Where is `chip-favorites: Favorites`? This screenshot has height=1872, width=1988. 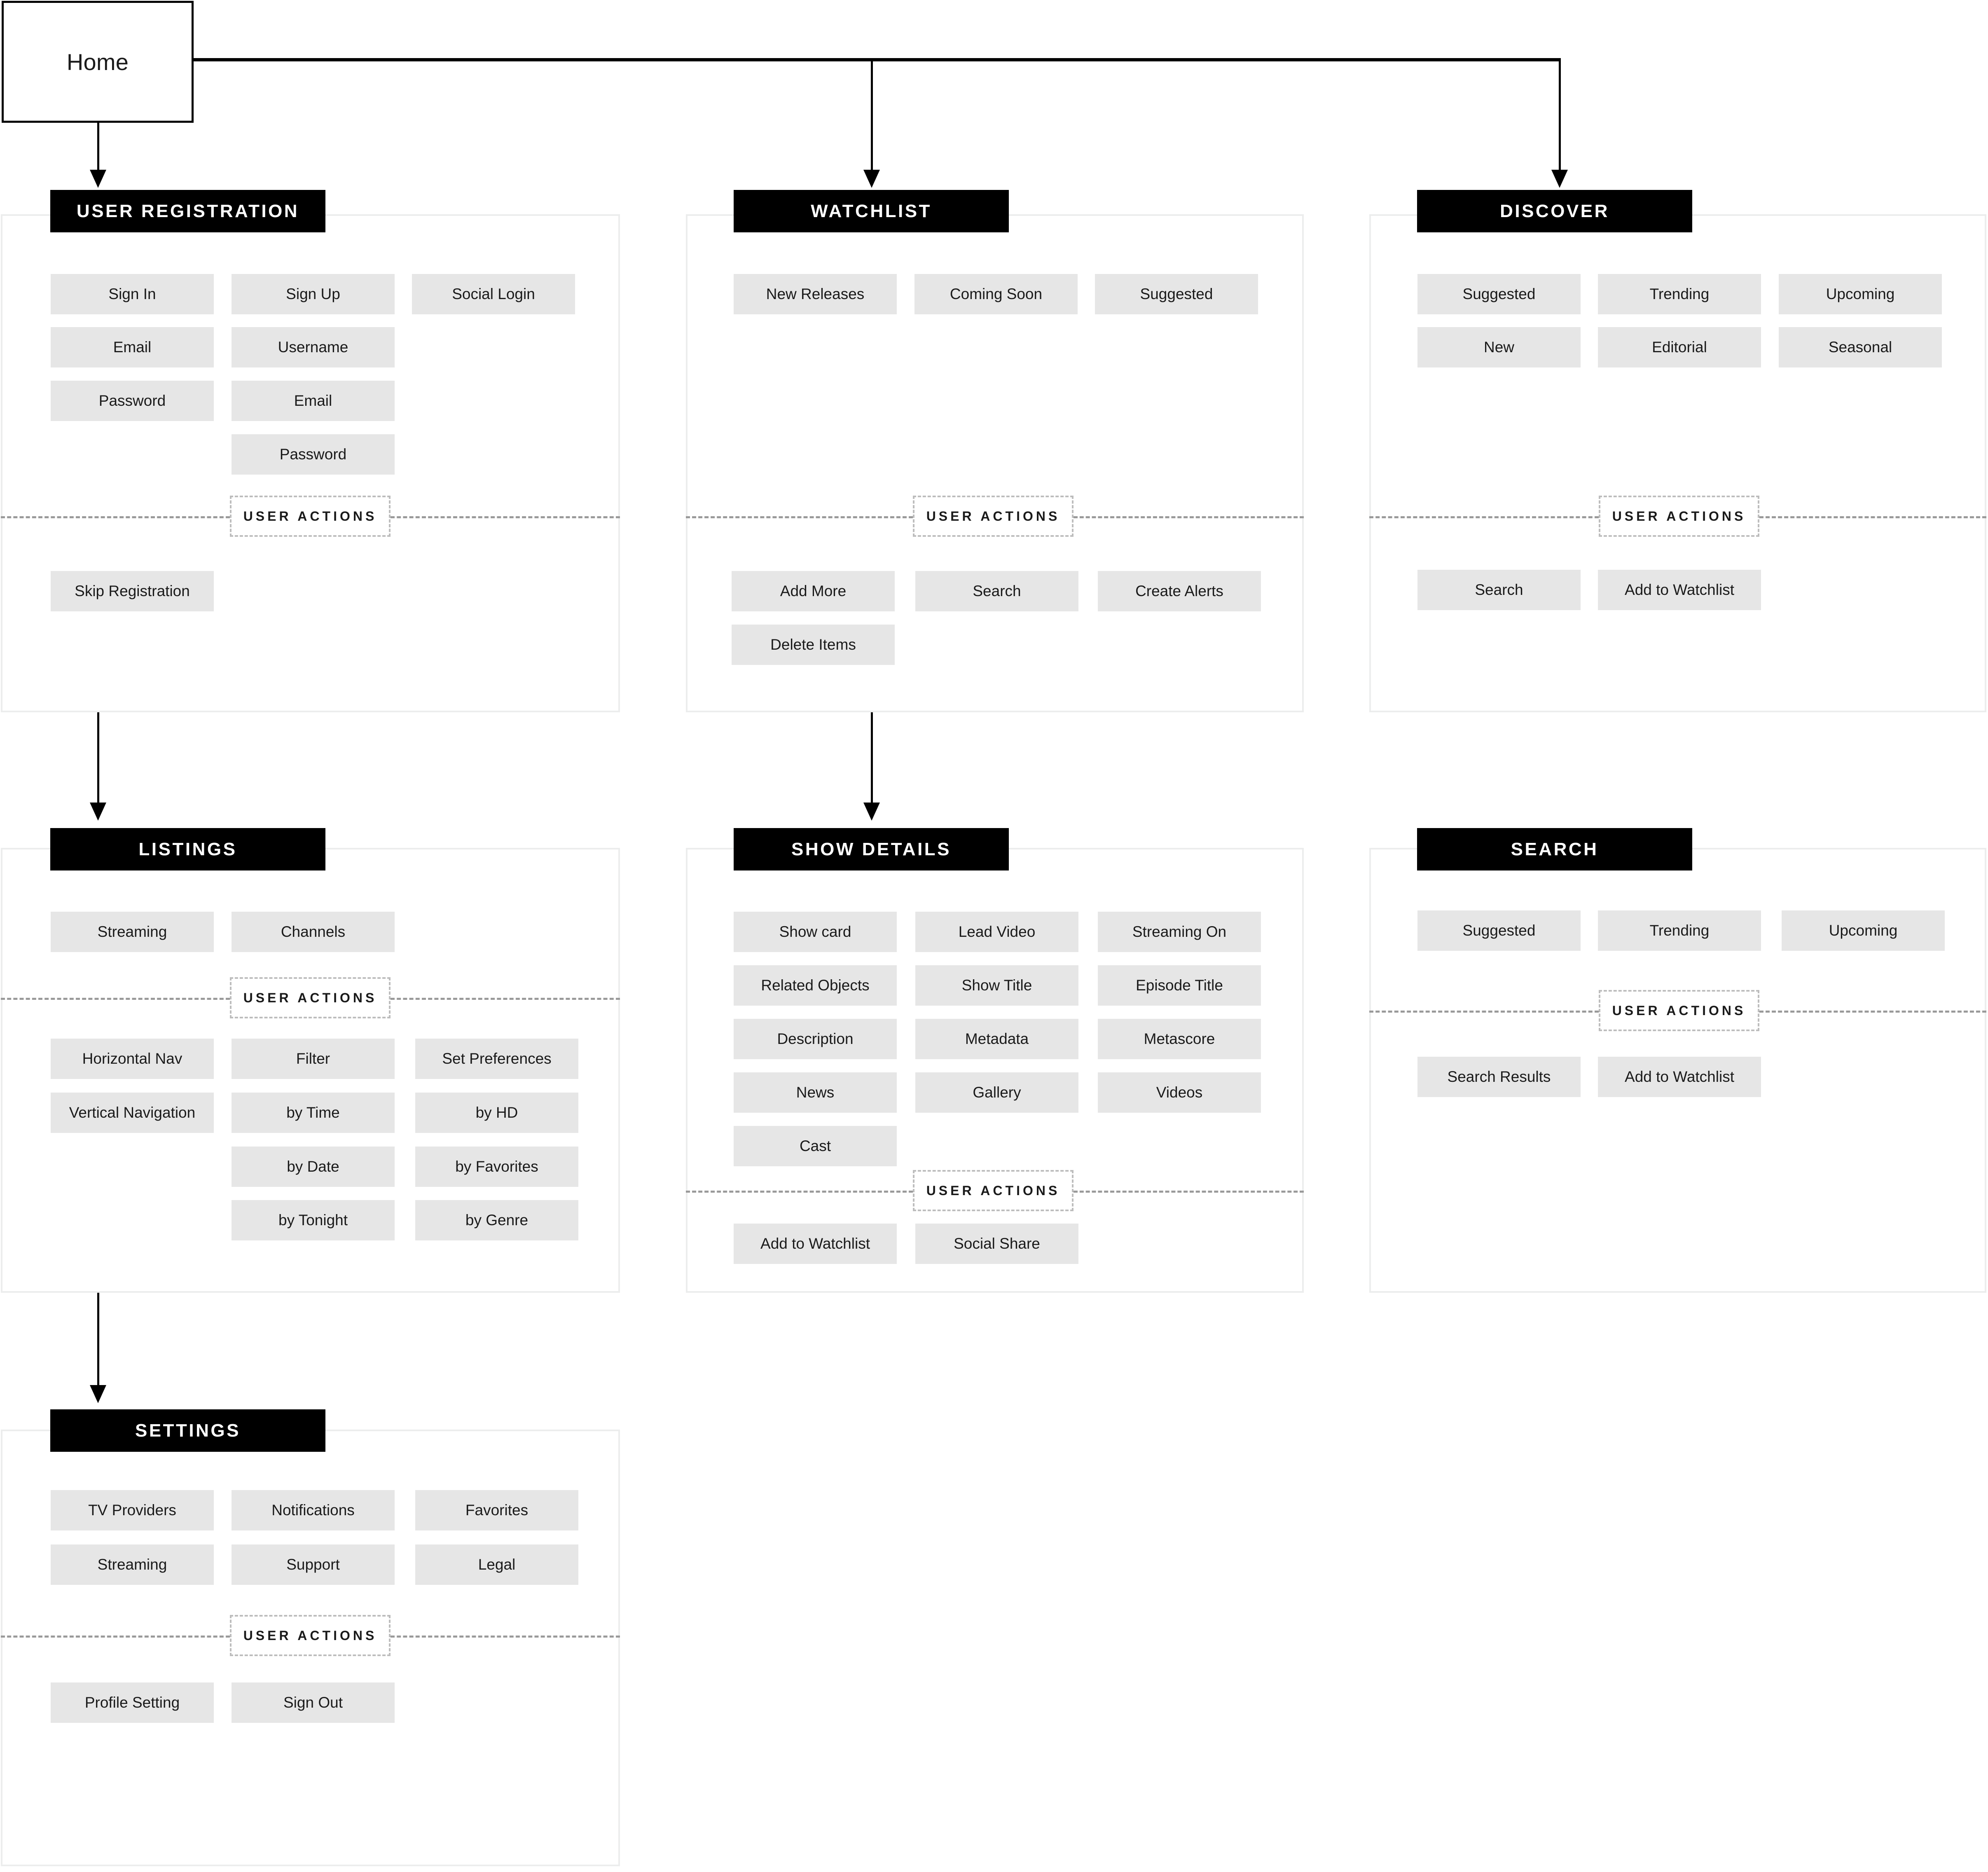 chip-favorites: Favorites is located at coordinates (496, 1510).